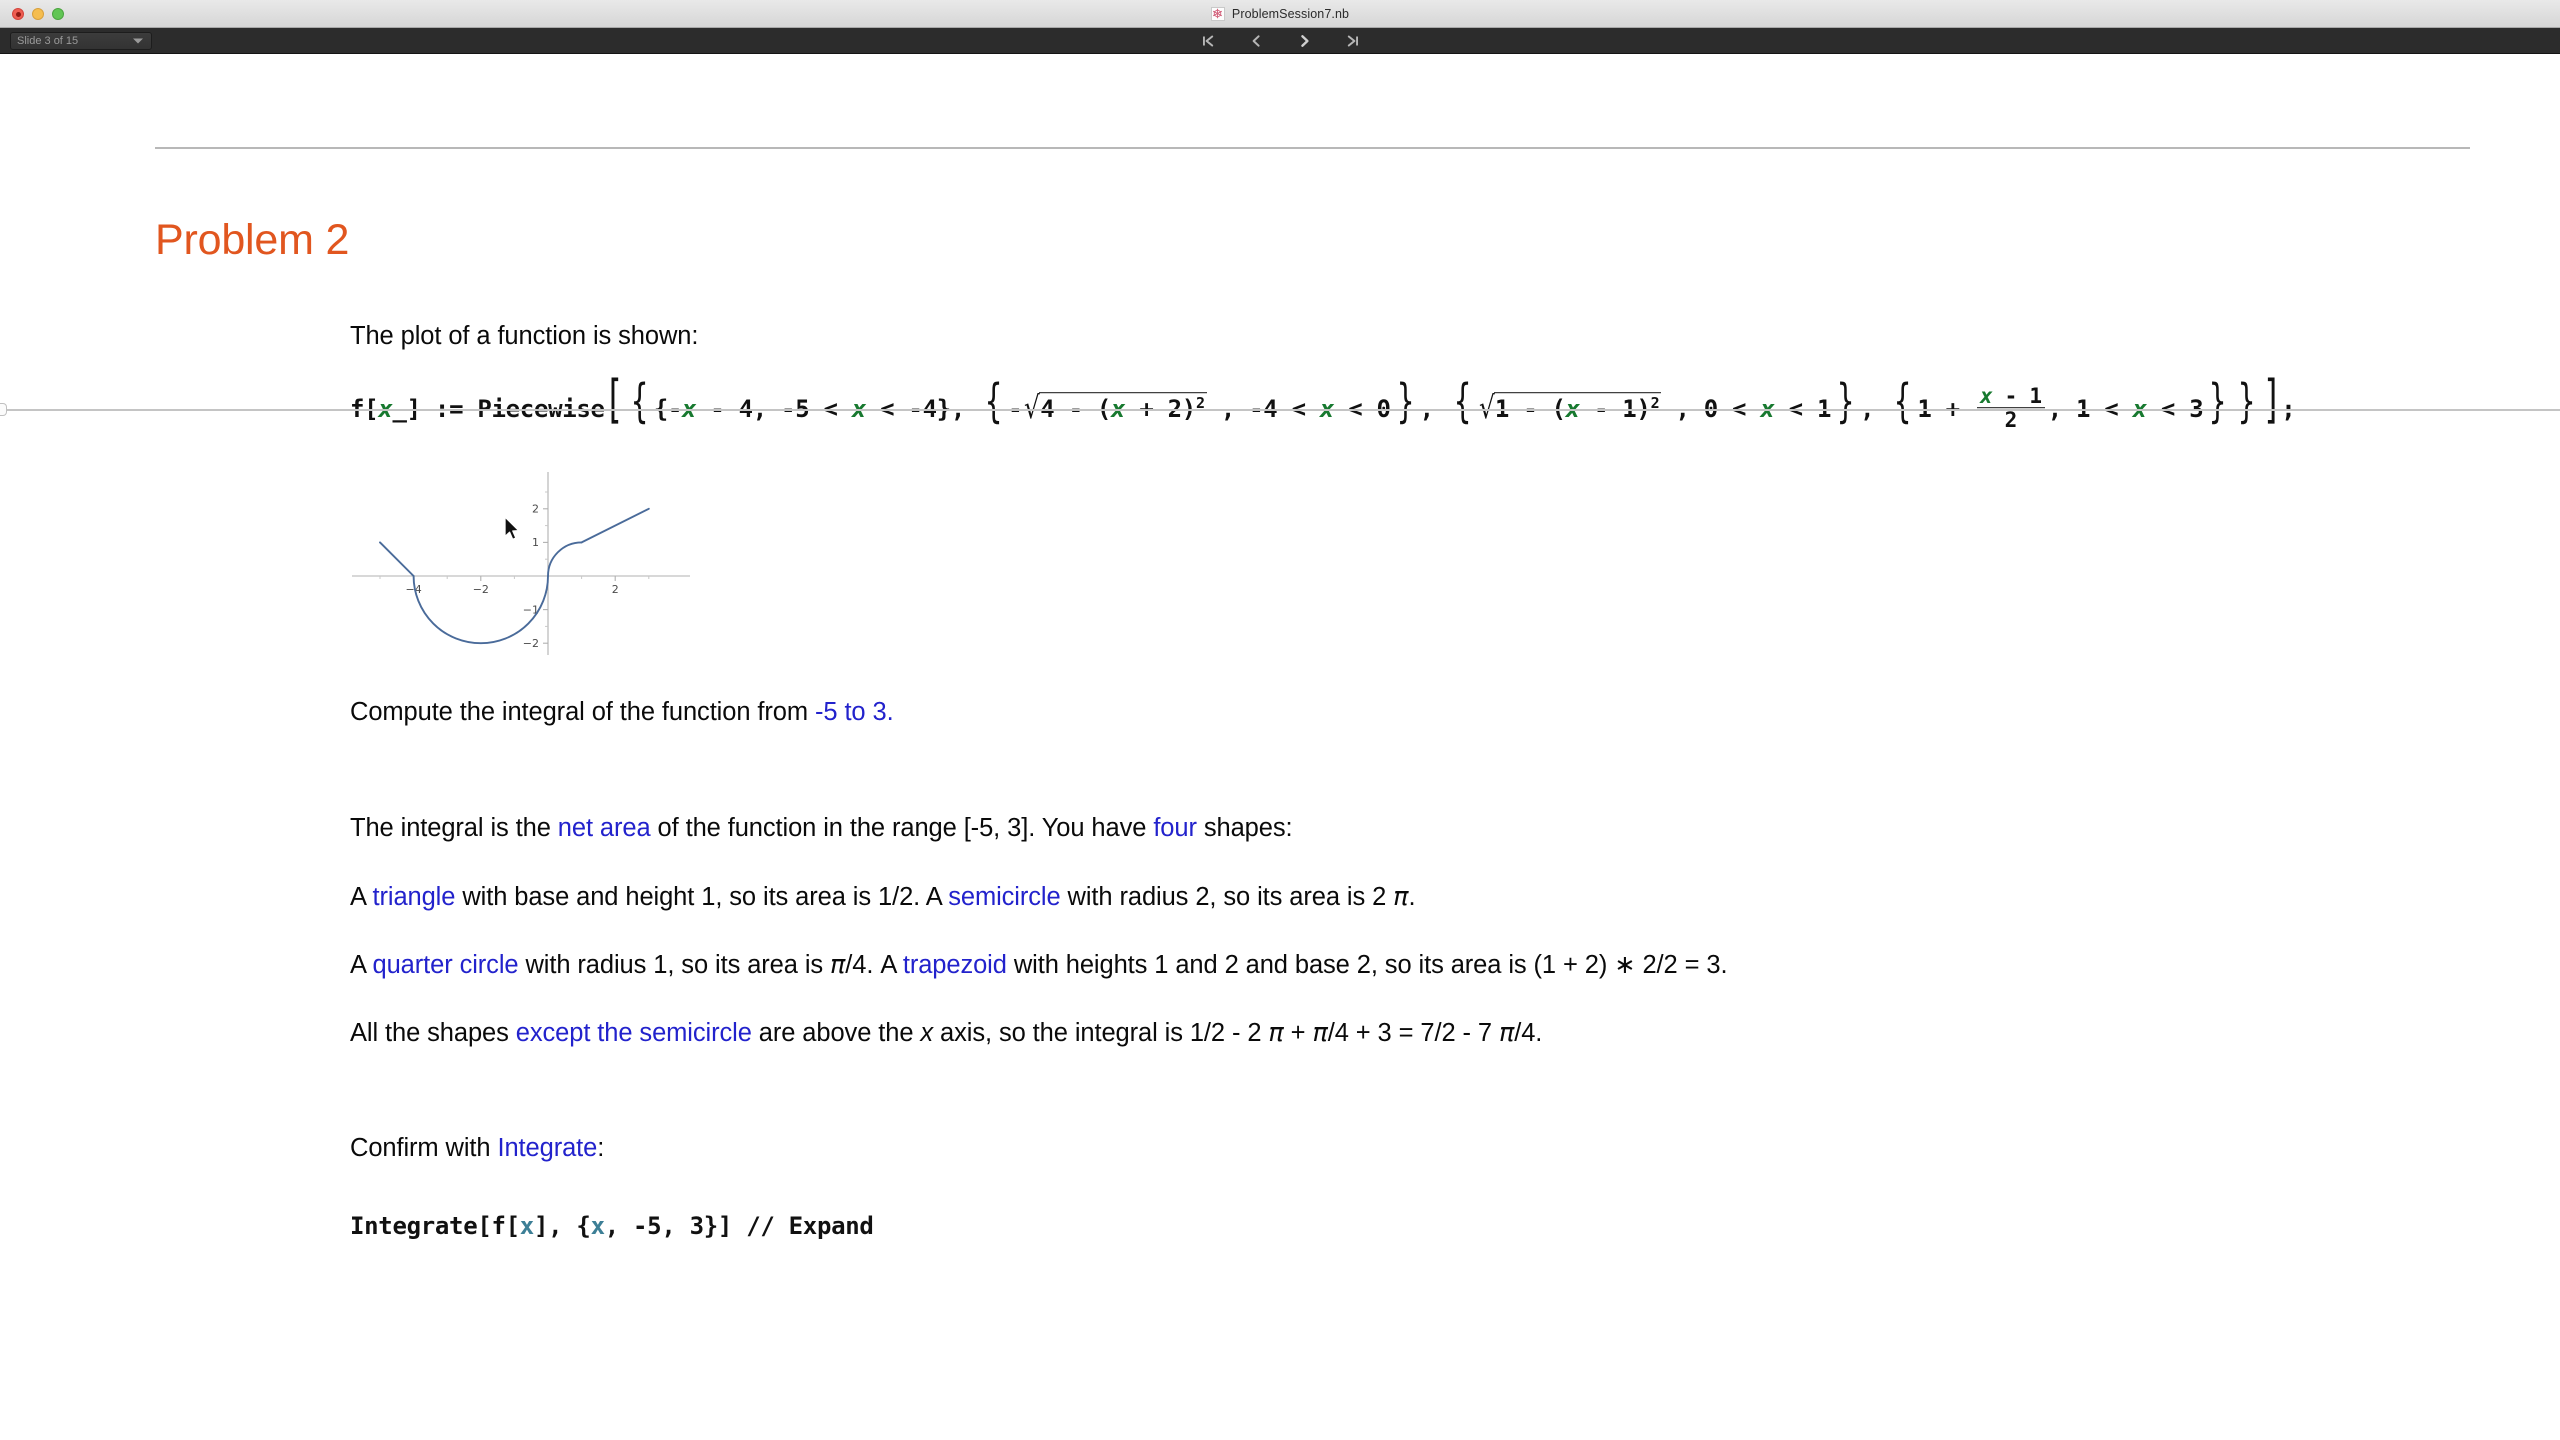  Describe the element at coordinates (604, 828) in the screenshot. I see `e1-net-area: net area` at that location.